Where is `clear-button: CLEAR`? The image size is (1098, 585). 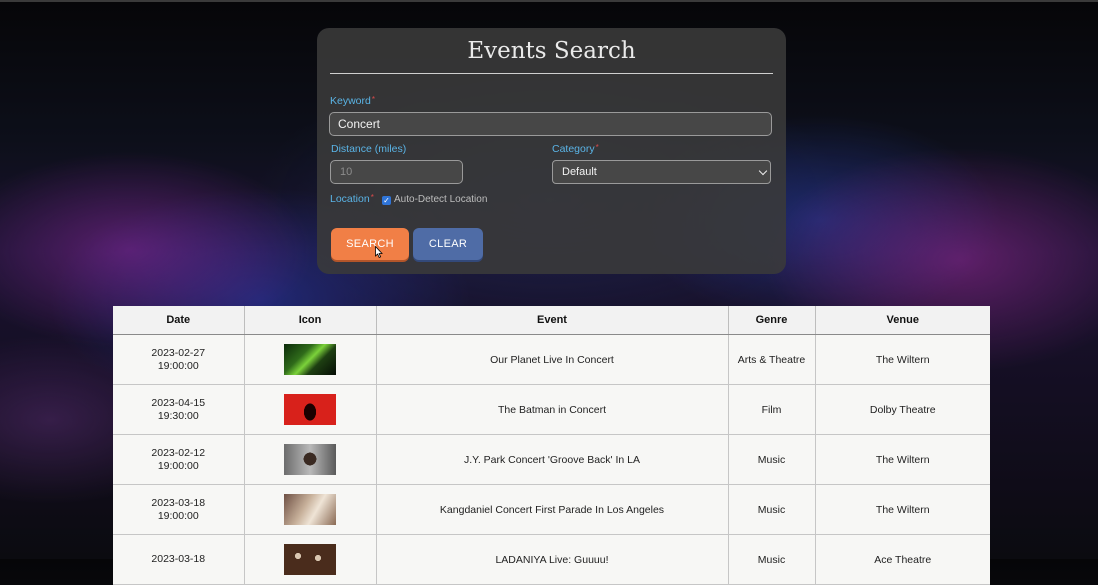 clear-button: CLEAR is located at coordinates (448, 244).